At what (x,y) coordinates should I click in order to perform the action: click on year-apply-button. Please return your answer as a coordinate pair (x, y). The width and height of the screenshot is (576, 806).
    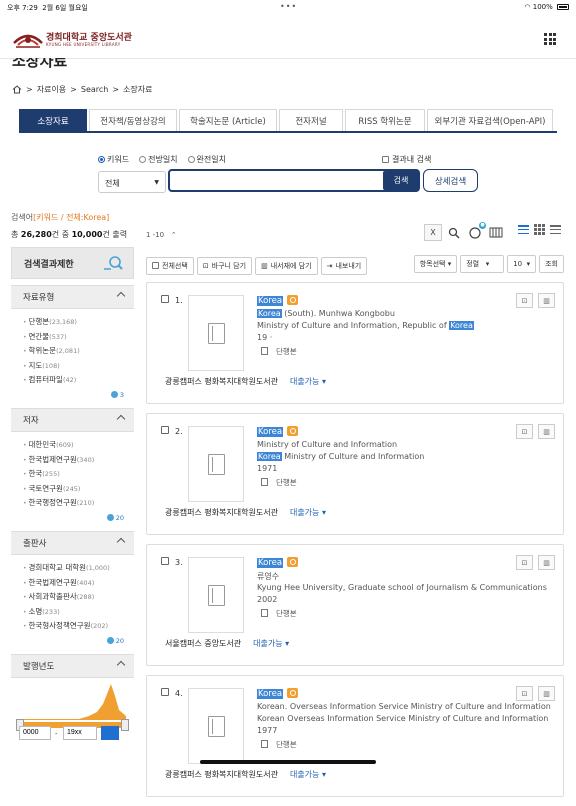
    Looking at the image, I should click on (110, 732).